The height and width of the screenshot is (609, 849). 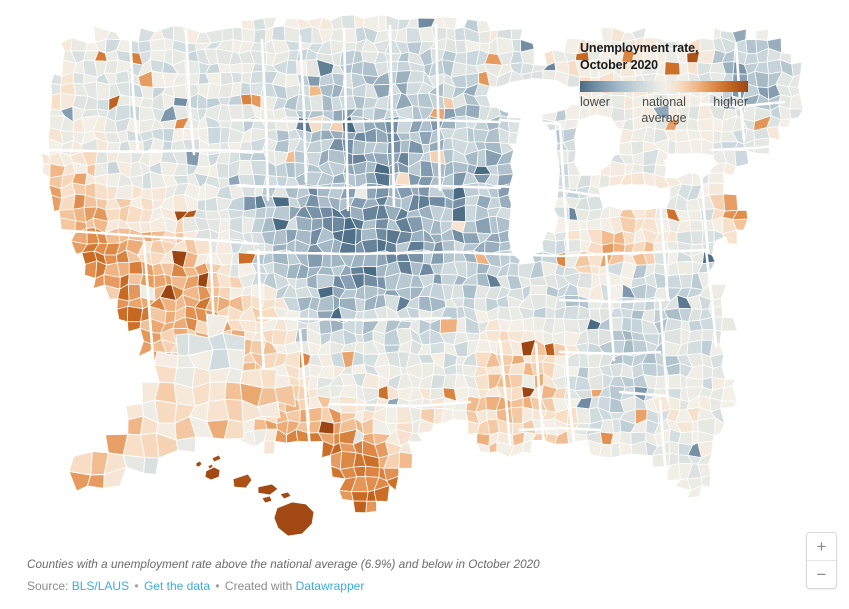 What do you see at coordinates (821, 574) in the screenshot?
I see `zoom-out-button: −` at bounding box center [821, 574].